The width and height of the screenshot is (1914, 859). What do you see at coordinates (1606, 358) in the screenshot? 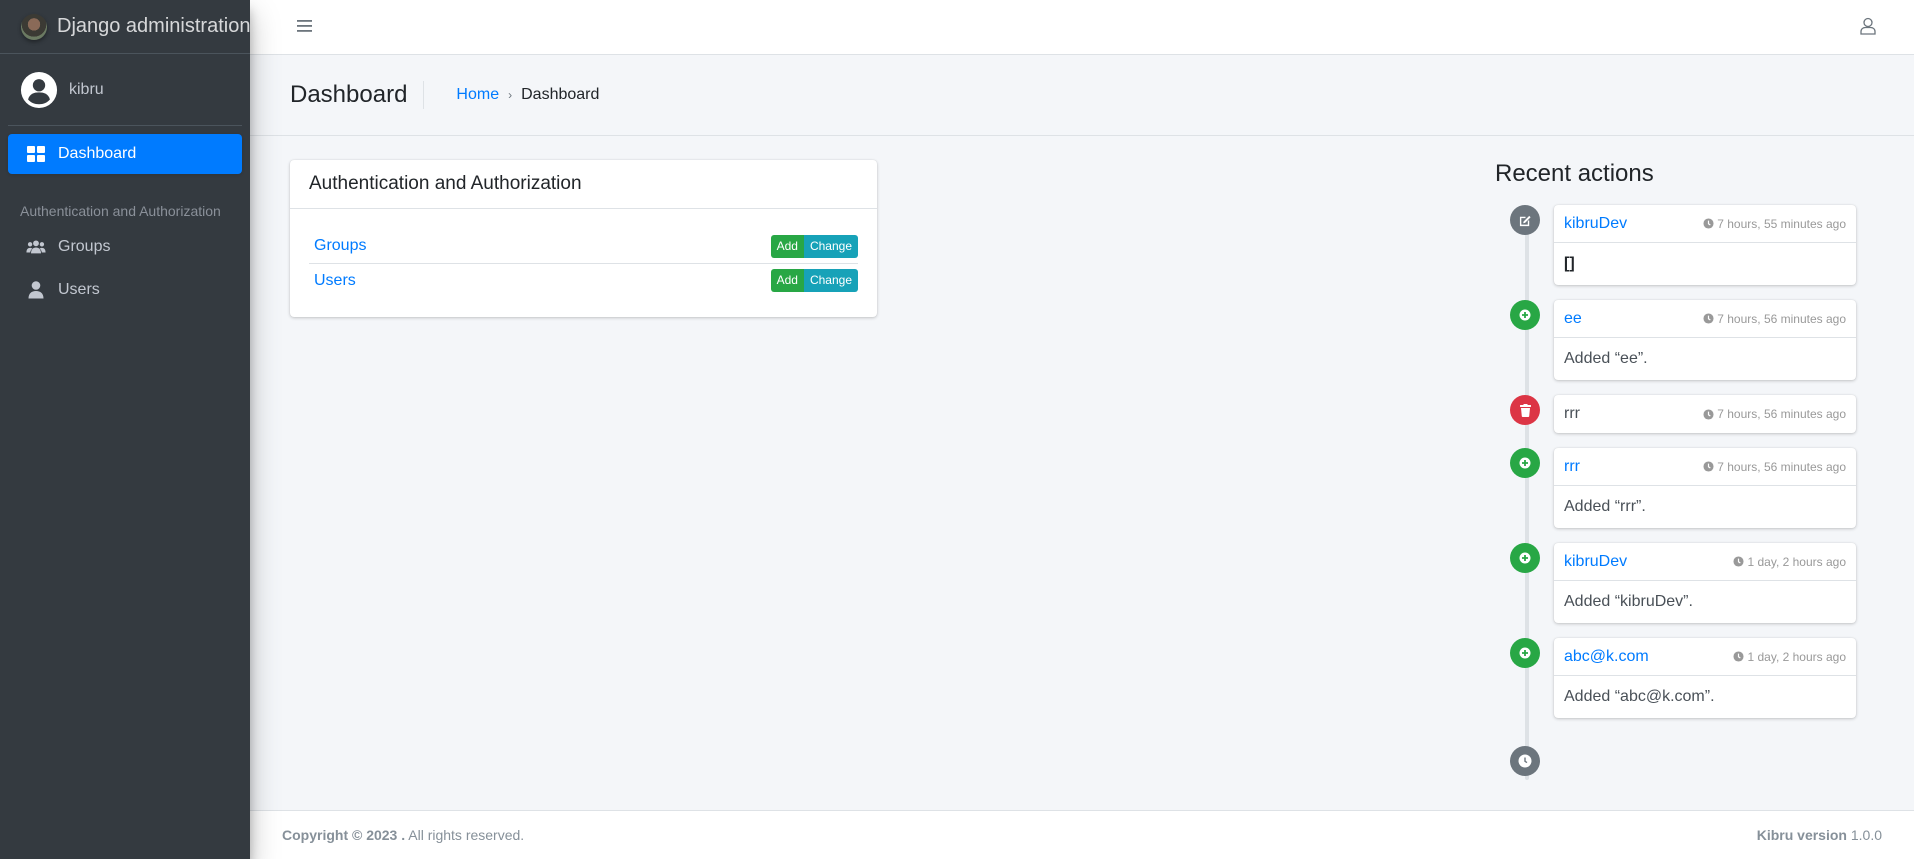
I see `timeline-item-body: Added “ee”.` at bounding box center [1606, 358].